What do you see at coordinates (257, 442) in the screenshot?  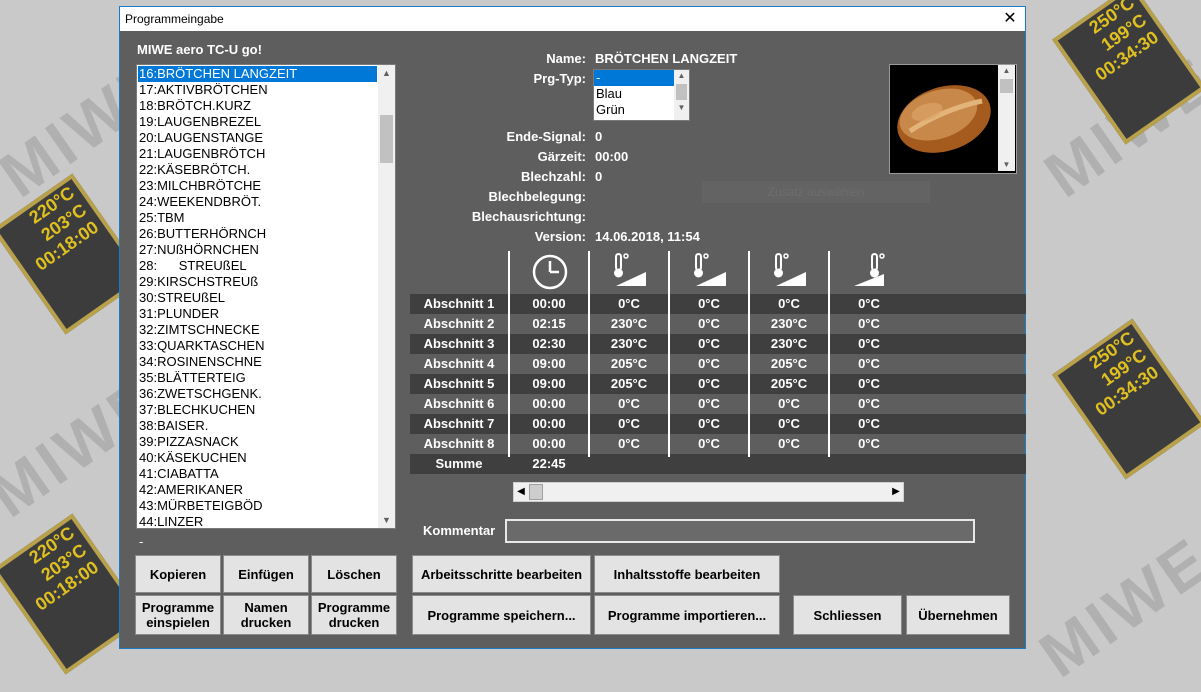 I see `program-list-item: 39:PIZZASNACK` at bounding box center [257, 442].